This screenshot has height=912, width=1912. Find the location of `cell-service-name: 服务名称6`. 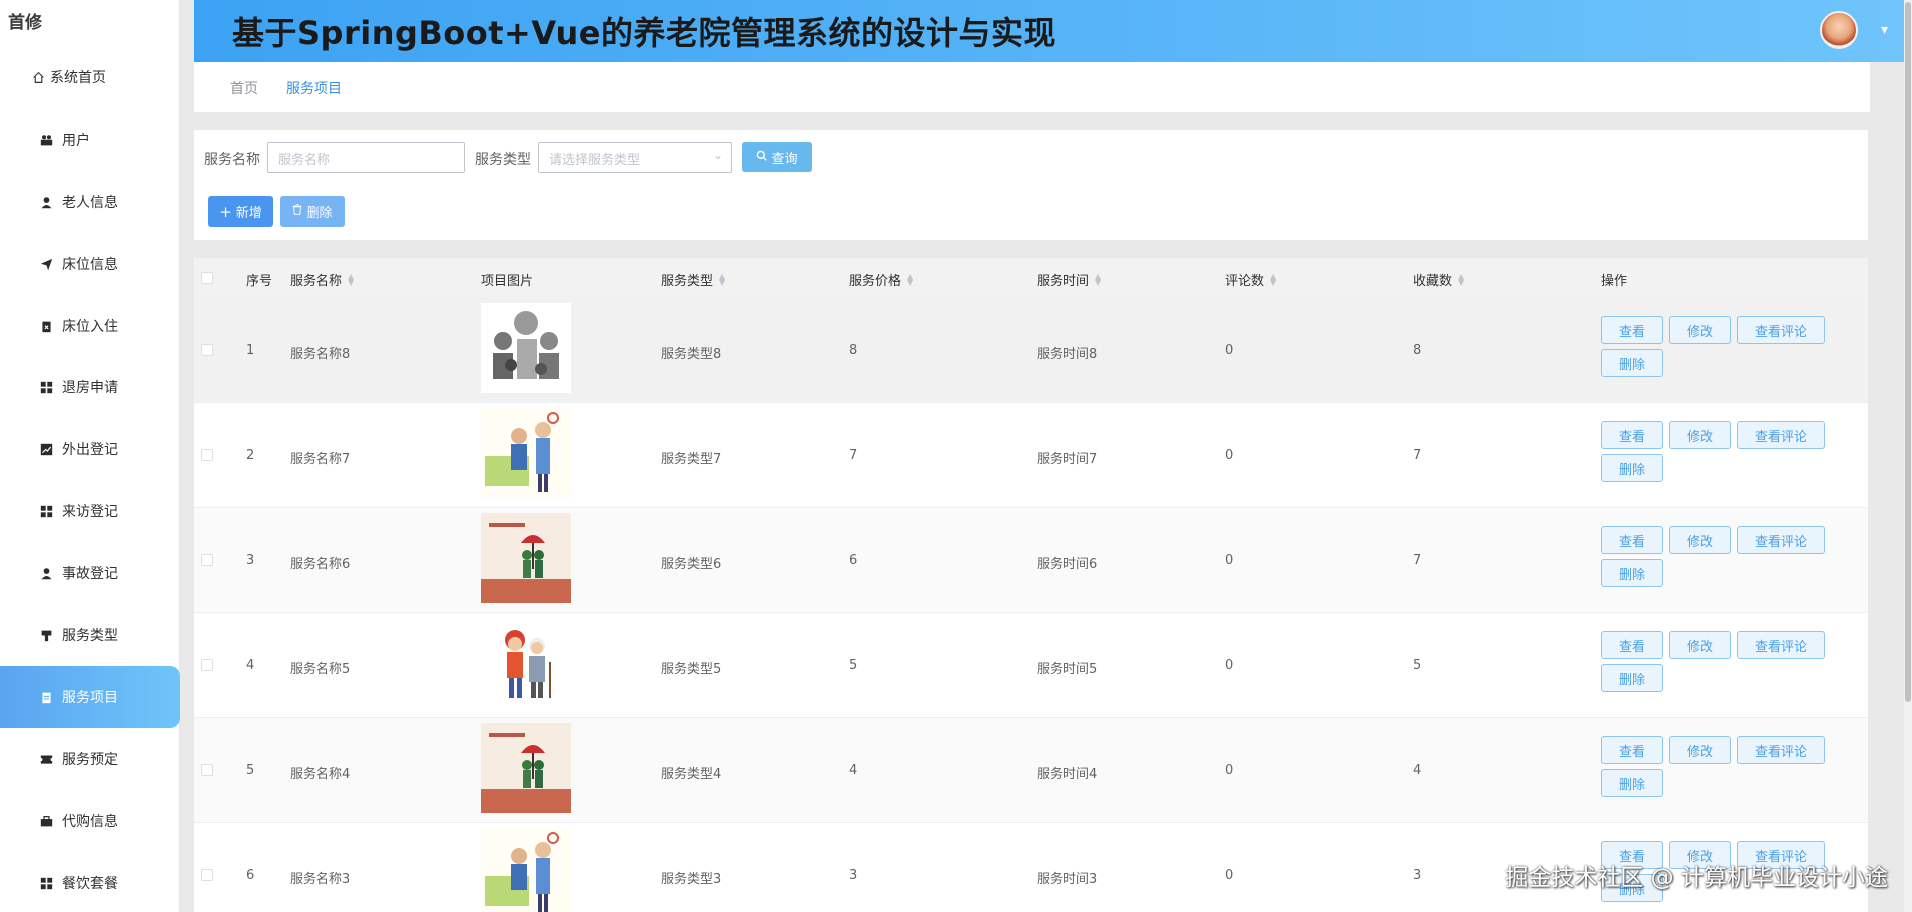

cell-service-name: 服务名称6 is located at coordinates (320, 564).